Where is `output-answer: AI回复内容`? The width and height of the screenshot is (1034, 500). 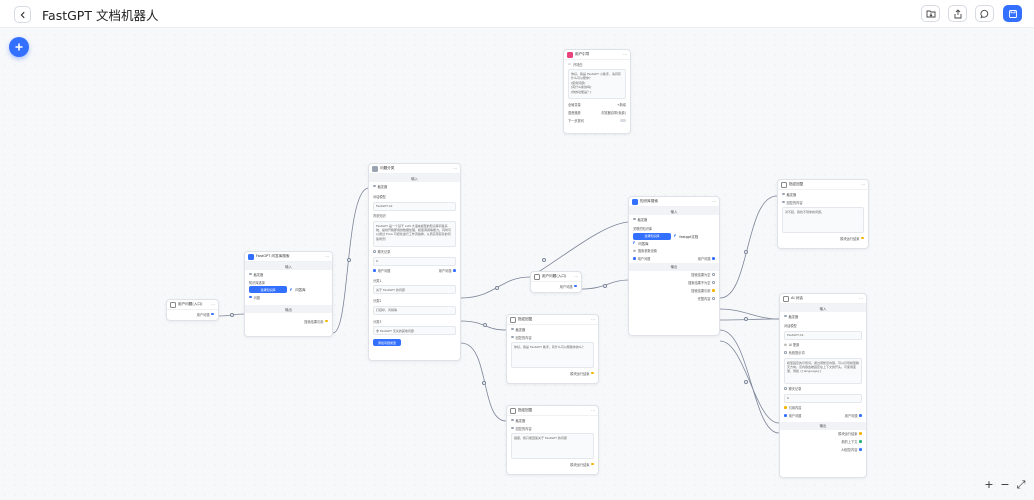 output-answer: AI回复内容 is located at coordinates (823, 450).